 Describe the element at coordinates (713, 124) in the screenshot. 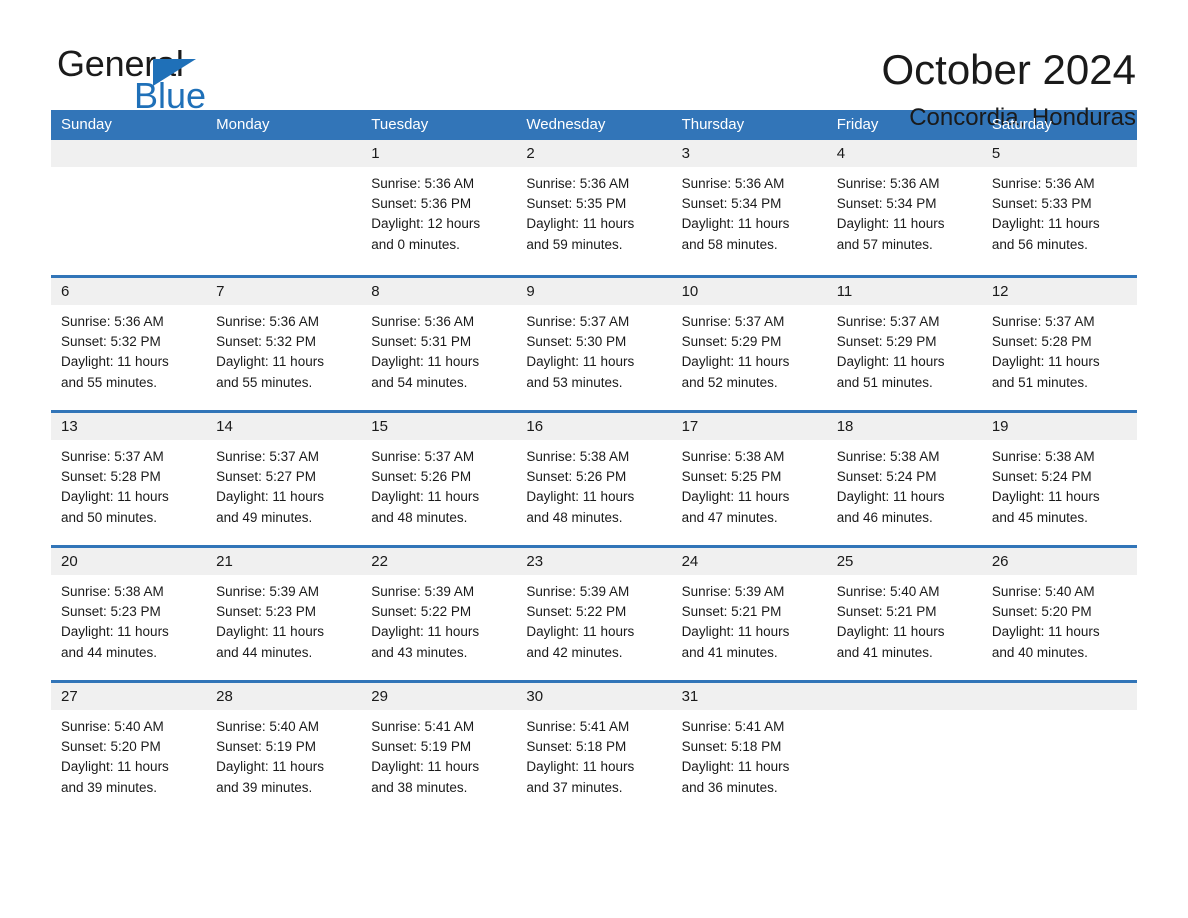

I see `weekday-header-thursday: Thursday` at that location.